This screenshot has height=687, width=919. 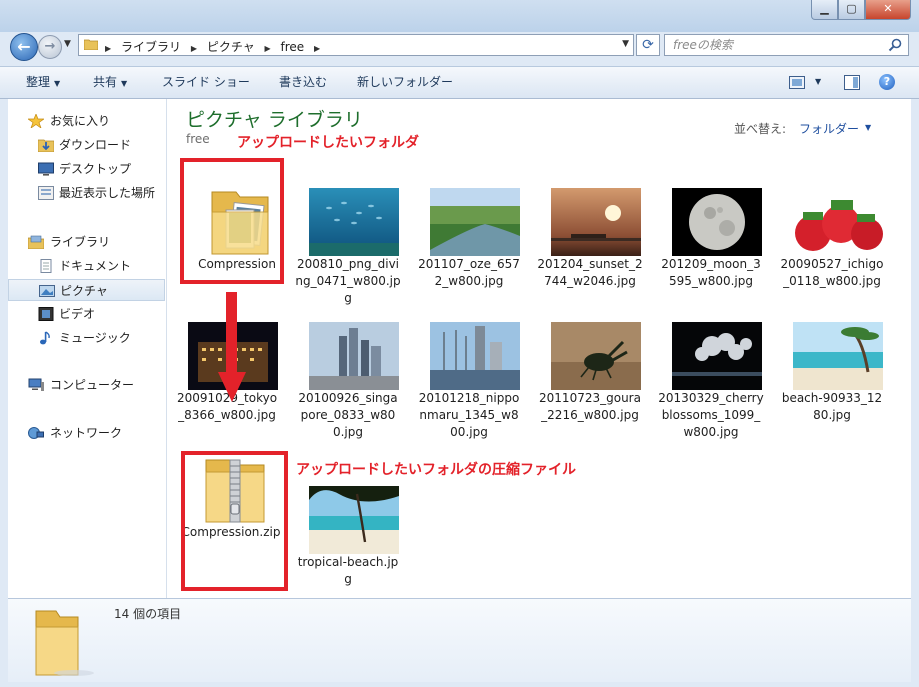 What do you see at coordinates (459, 16) in the screenshot?
I see `title-bar: ▁ ▢ ✕` at bounding box center [459, 16].